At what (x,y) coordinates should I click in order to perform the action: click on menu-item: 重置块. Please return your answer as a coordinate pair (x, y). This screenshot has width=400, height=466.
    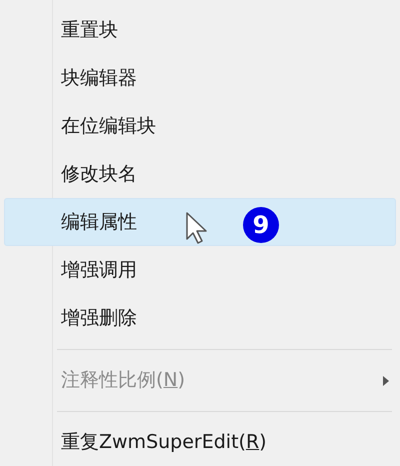
    Looking at the image, I should click on (200, 30).